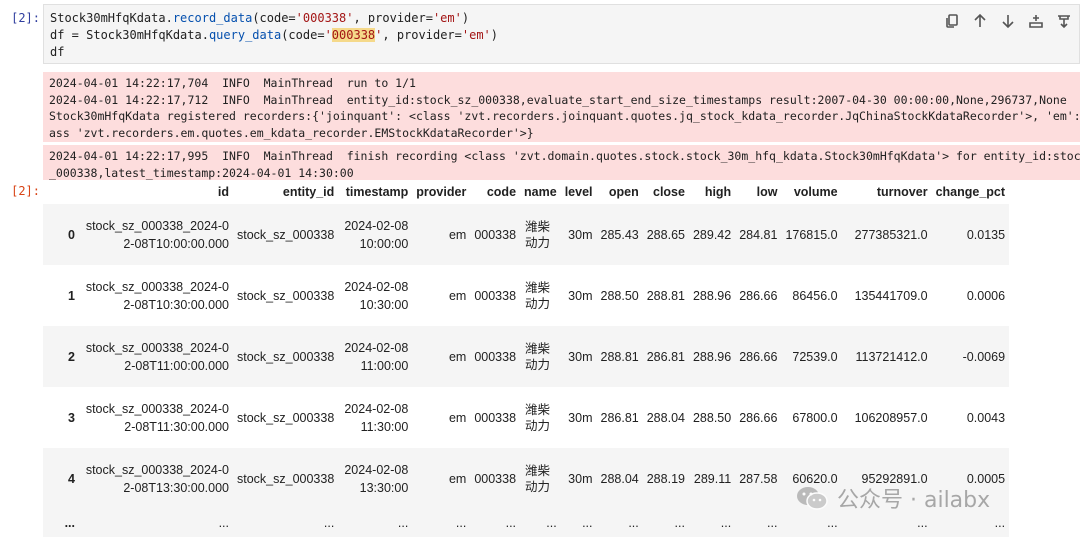  What do you see at coordinates (376, 417) in the screenshot?
I see `cell-timestamp: 2024-02-08 11:30:00` at bounding box center [376, 417].